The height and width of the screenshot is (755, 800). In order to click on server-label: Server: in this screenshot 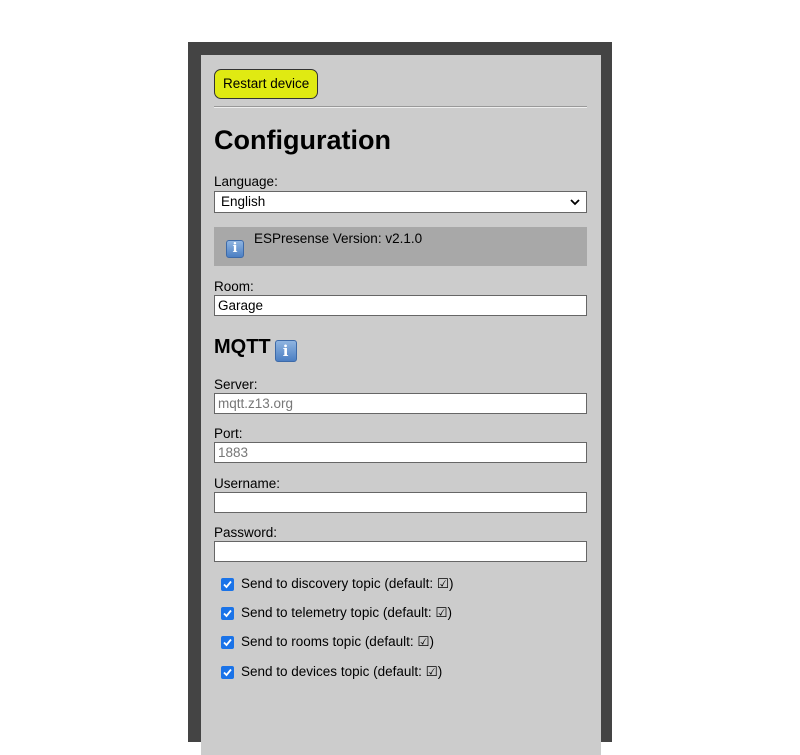, I will do `click(236, 384)`.